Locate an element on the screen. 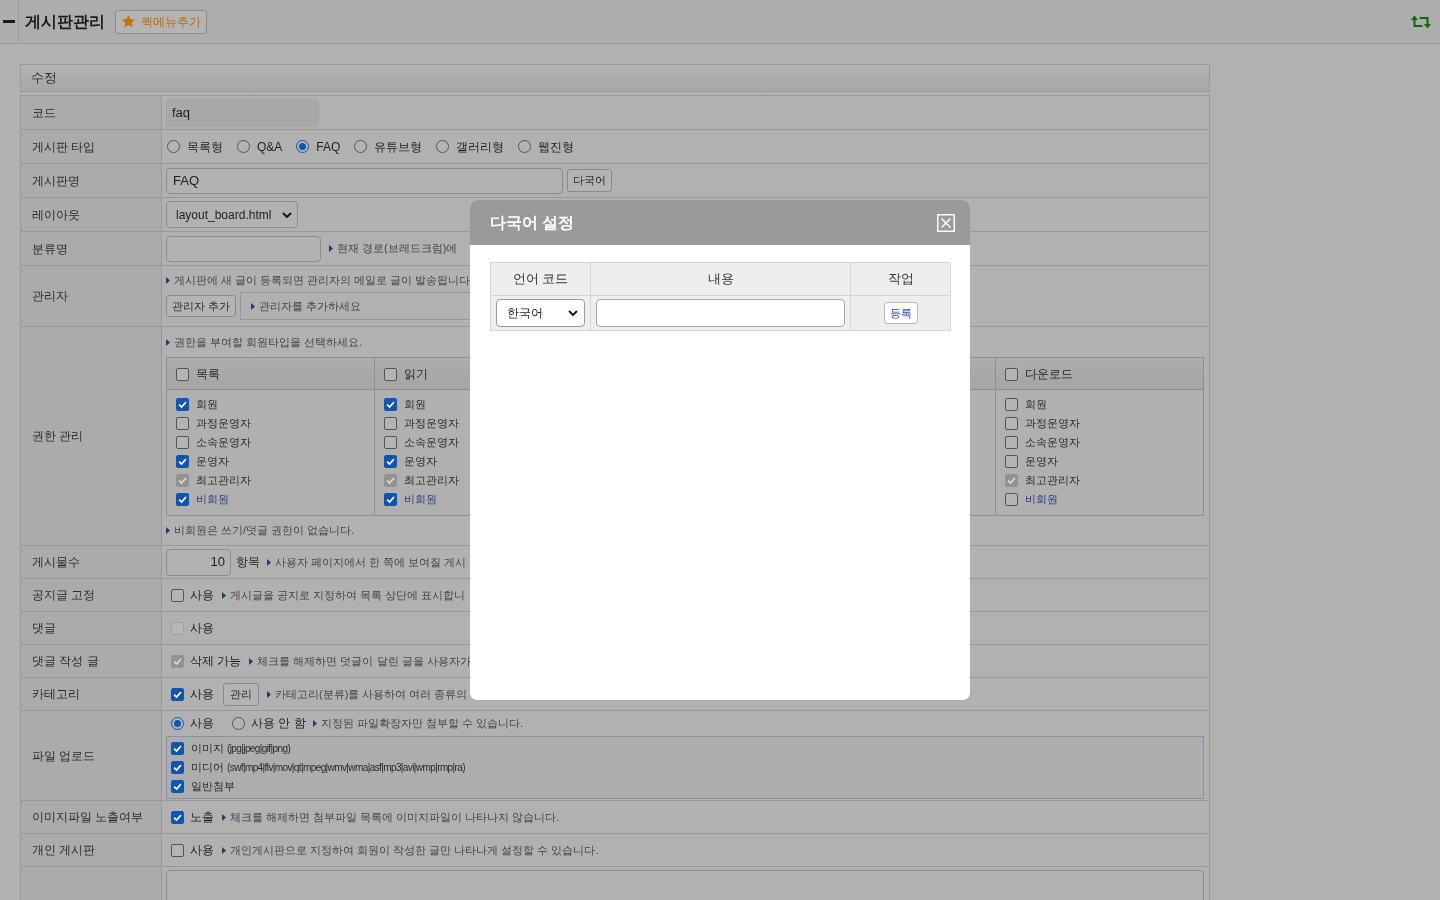  layout-select: layout_board.html is located at coordinates (232, 214).